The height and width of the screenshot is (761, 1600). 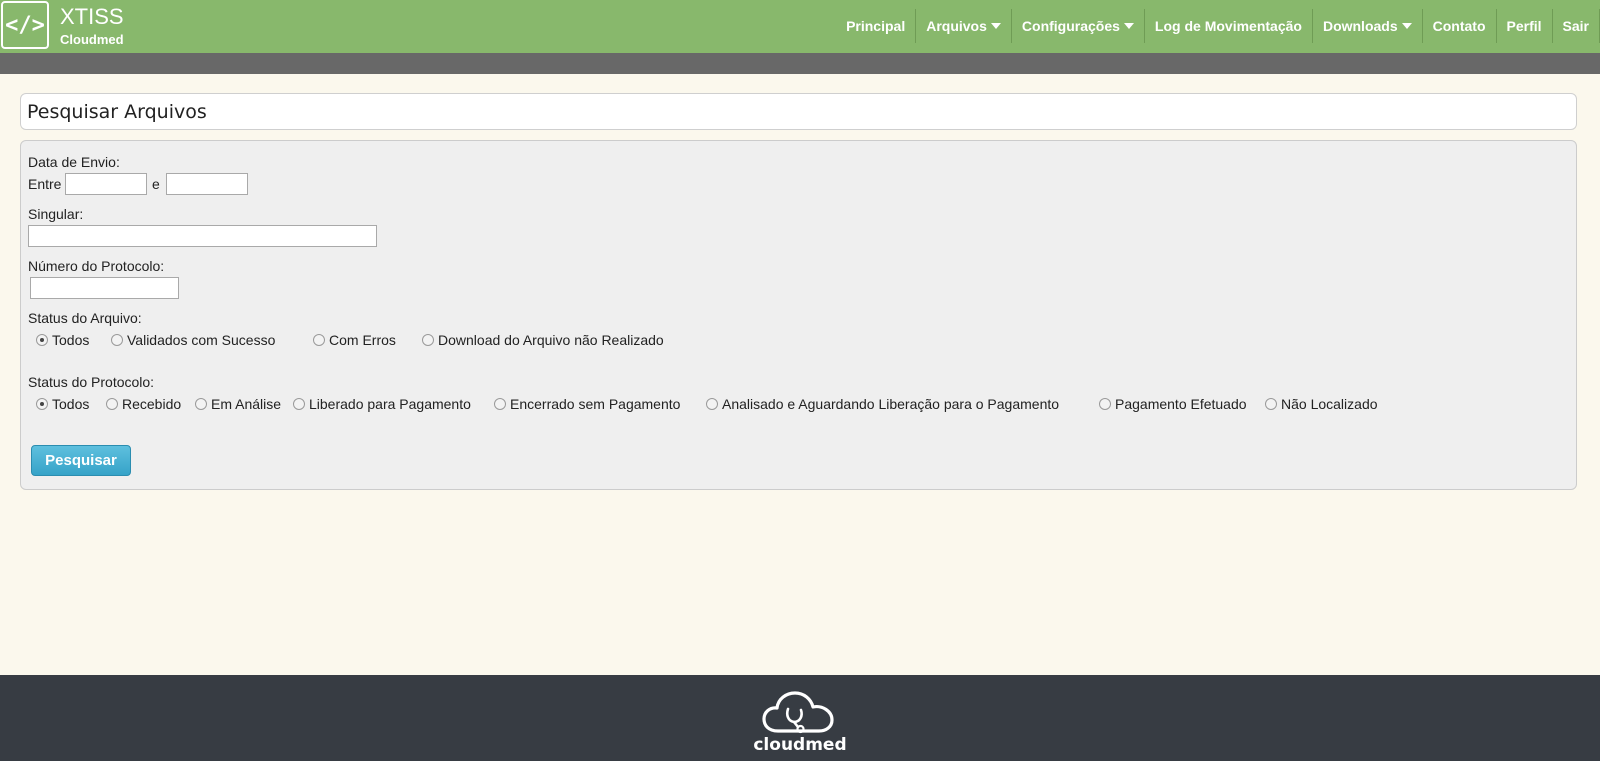 I want to click on nav-label: Principal, so click(x=876, y=26).